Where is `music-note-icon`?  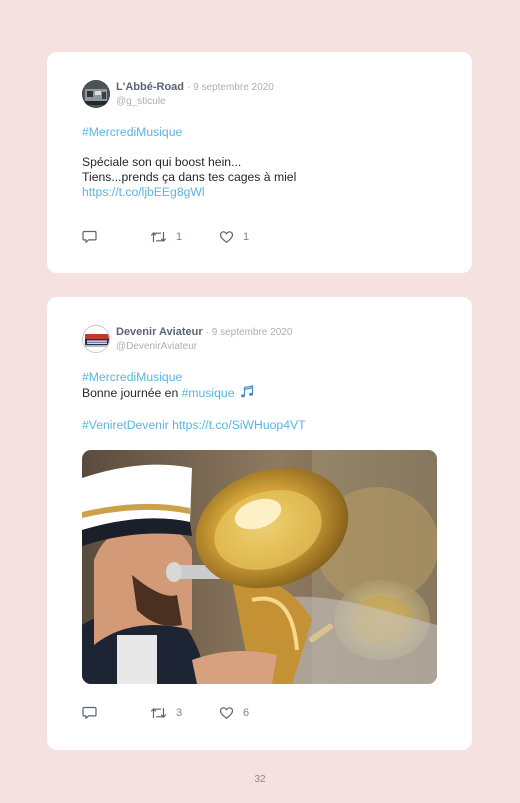 music-note-icon is located at coordinates (247, 394).